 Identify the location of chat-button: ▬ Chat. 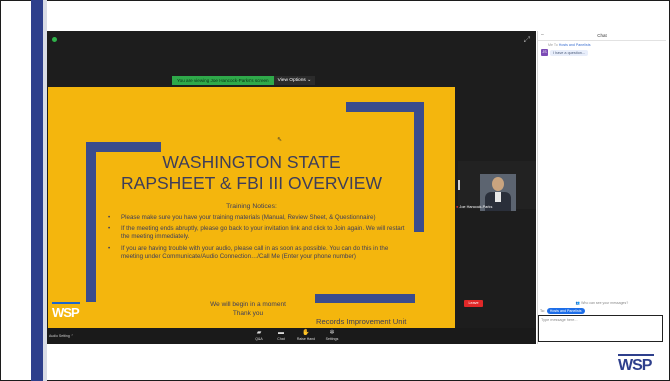
(281, 335).